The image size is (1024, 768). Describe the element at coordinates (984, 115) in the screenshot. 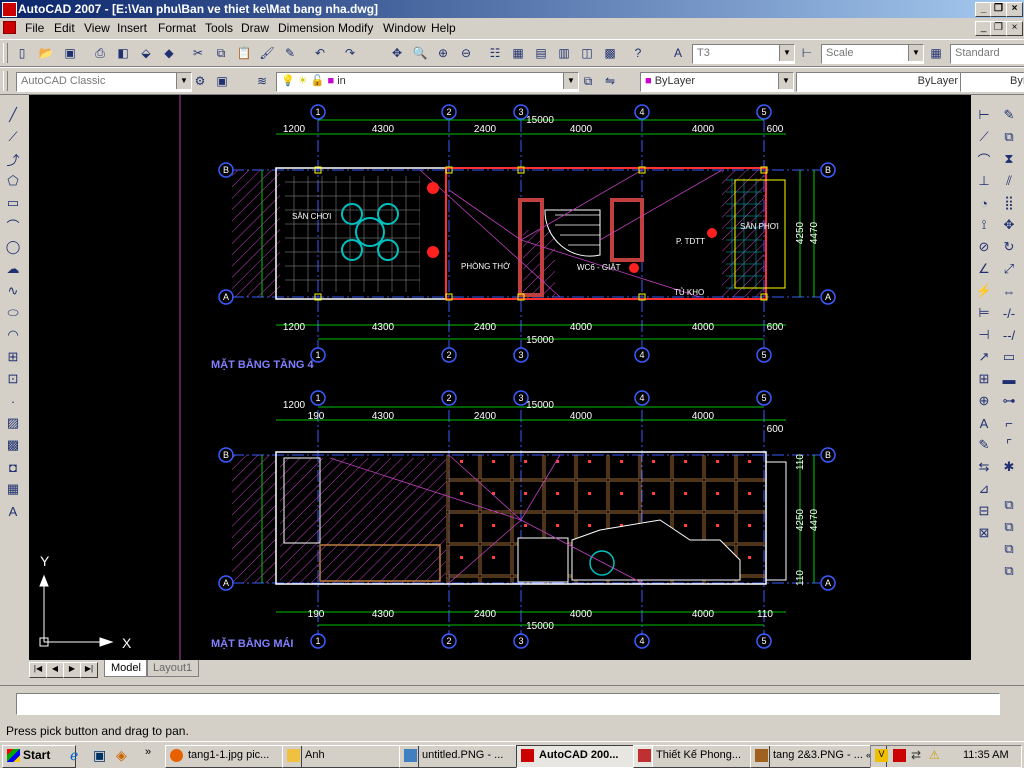

I see `linear-dimension-icon: ⊢` at that location.